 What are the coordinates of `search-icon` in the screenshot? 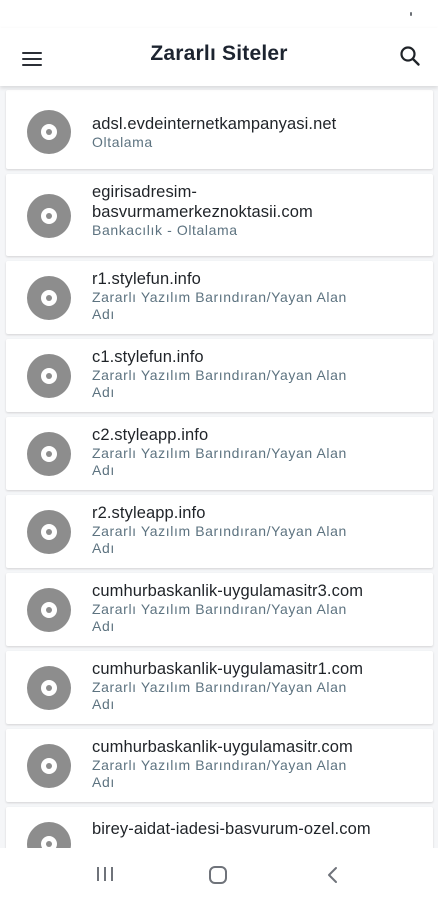 It's located at (410, 56).